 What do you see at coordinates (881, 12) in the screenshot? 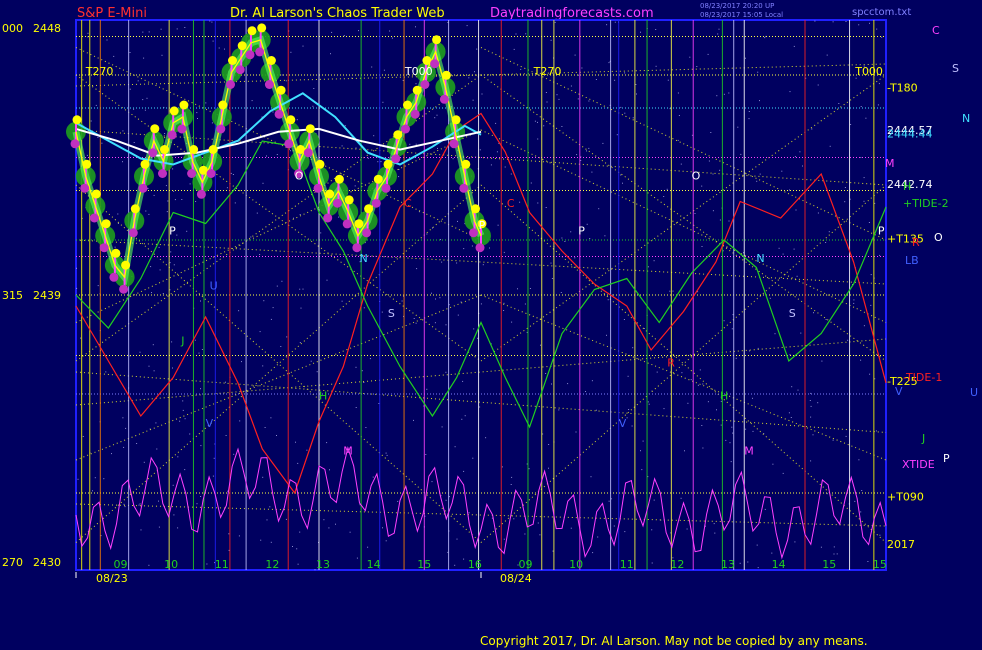
I see `data-filename: spcctom.txt` at bounding box center [881, 12].